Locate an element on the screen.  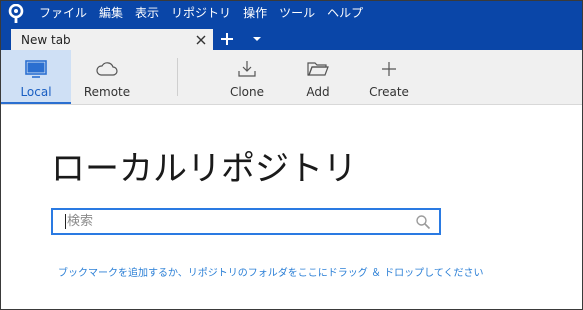
menu-repository: リポジトリ is located at coordinates (201, 13).